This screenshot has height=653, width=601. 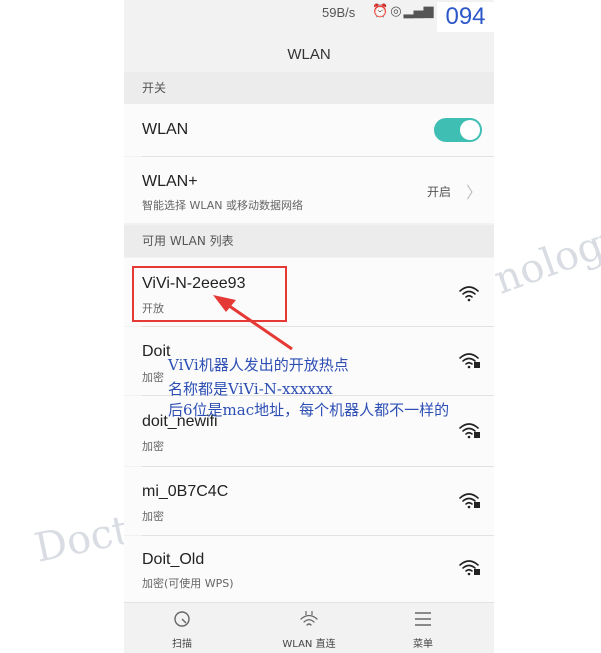 What do you see at coordinates (339, 12) in the screenshot?
I see `network-speed: 59B/s` at bounding box center [339, 12].